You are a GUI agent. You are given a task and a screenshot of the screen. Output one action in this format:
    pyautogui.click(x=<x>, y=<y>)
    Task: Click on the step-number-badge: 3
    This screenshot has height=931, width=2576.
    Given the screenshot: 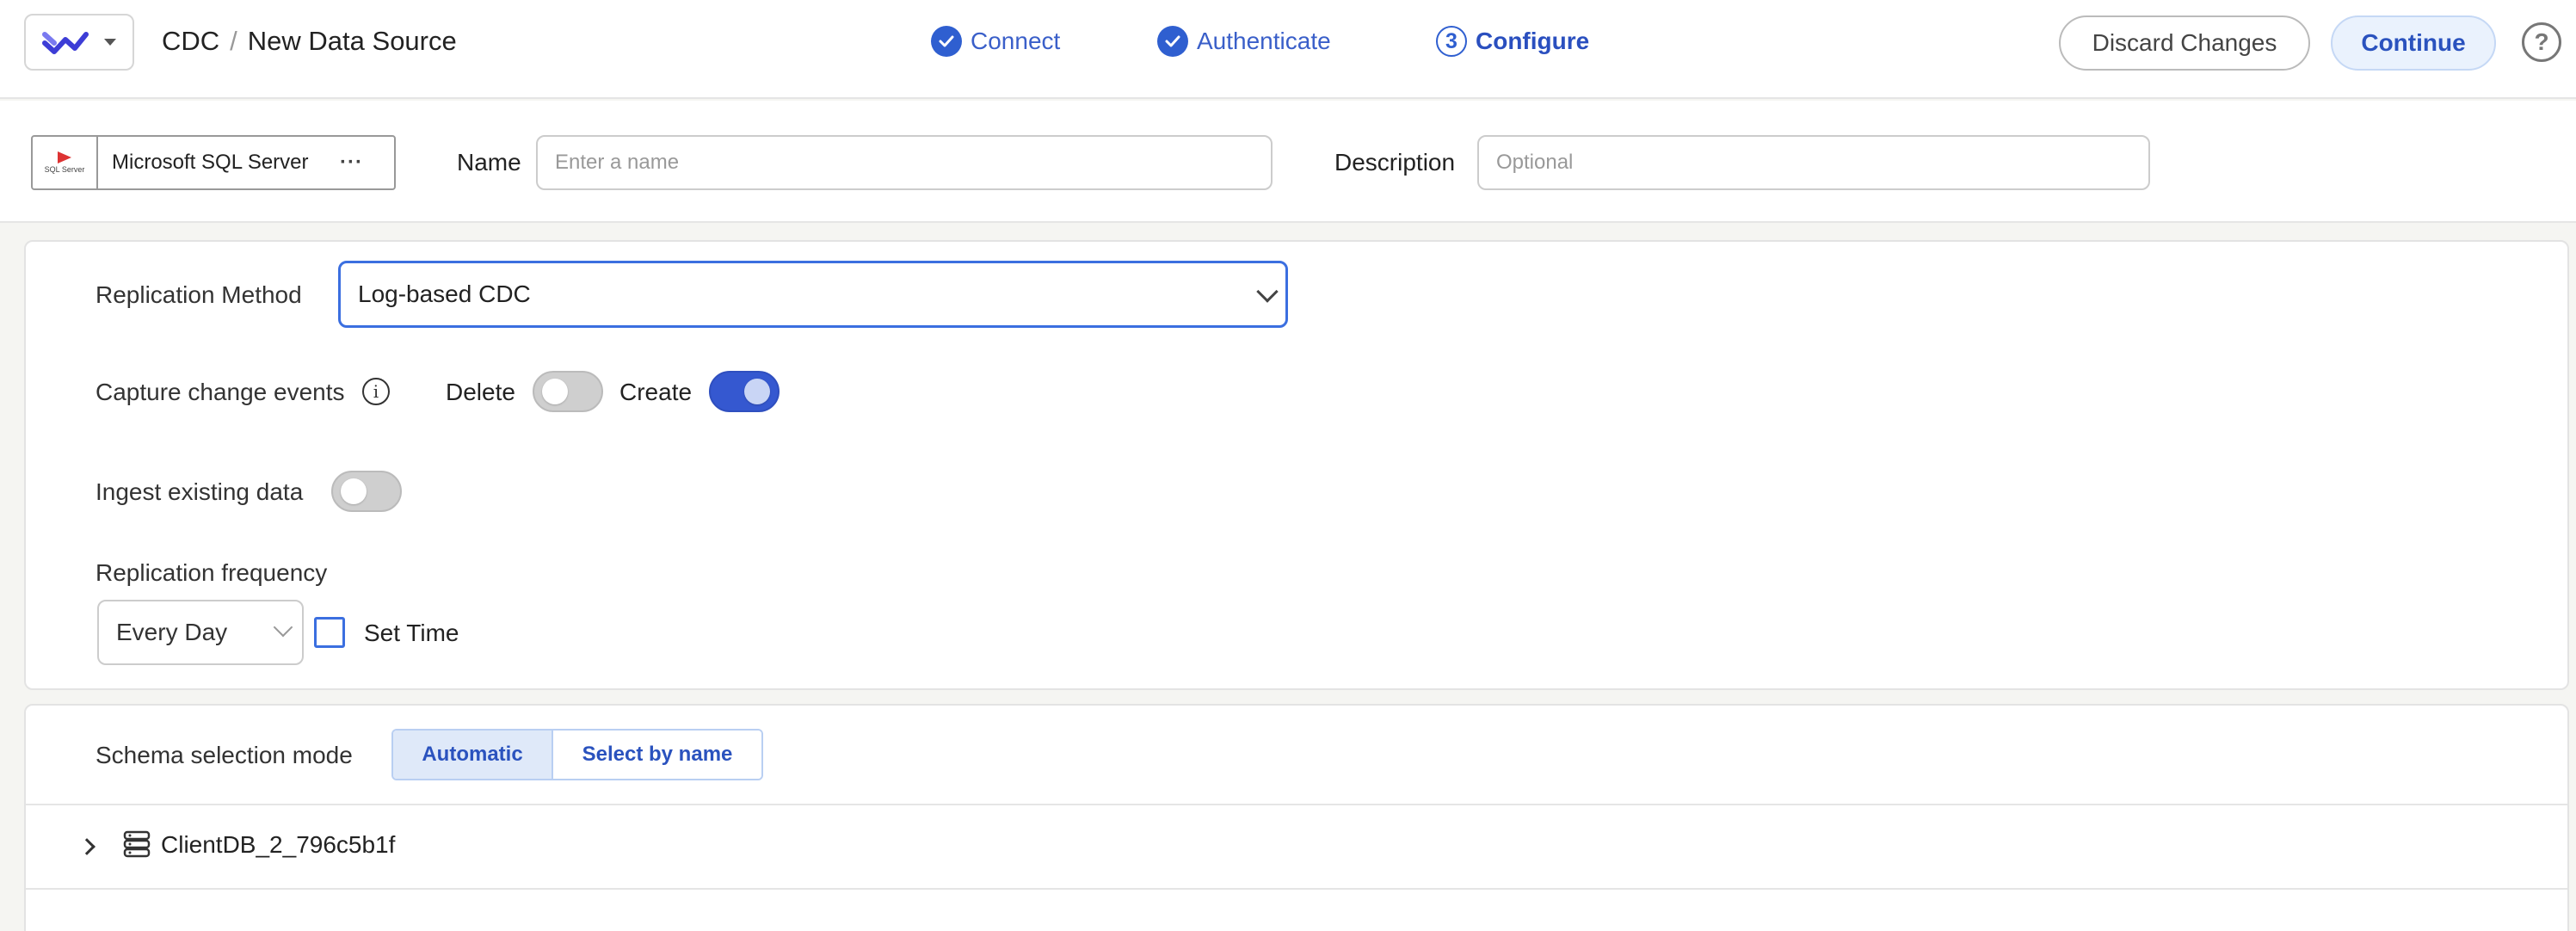 What is the action you would take?
    pyautogui.click(x=1451, y=41)
    